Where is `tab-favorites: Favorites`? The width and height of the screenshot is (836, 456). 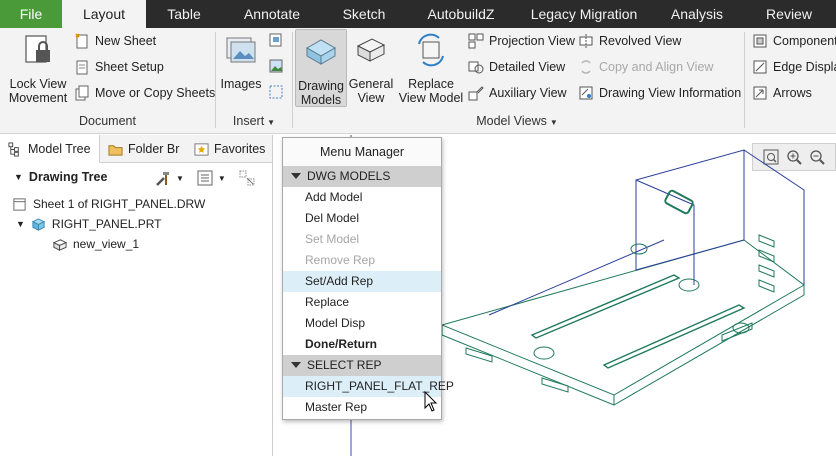 tab-favorites: Favorites is located at coordinates (229, 149).